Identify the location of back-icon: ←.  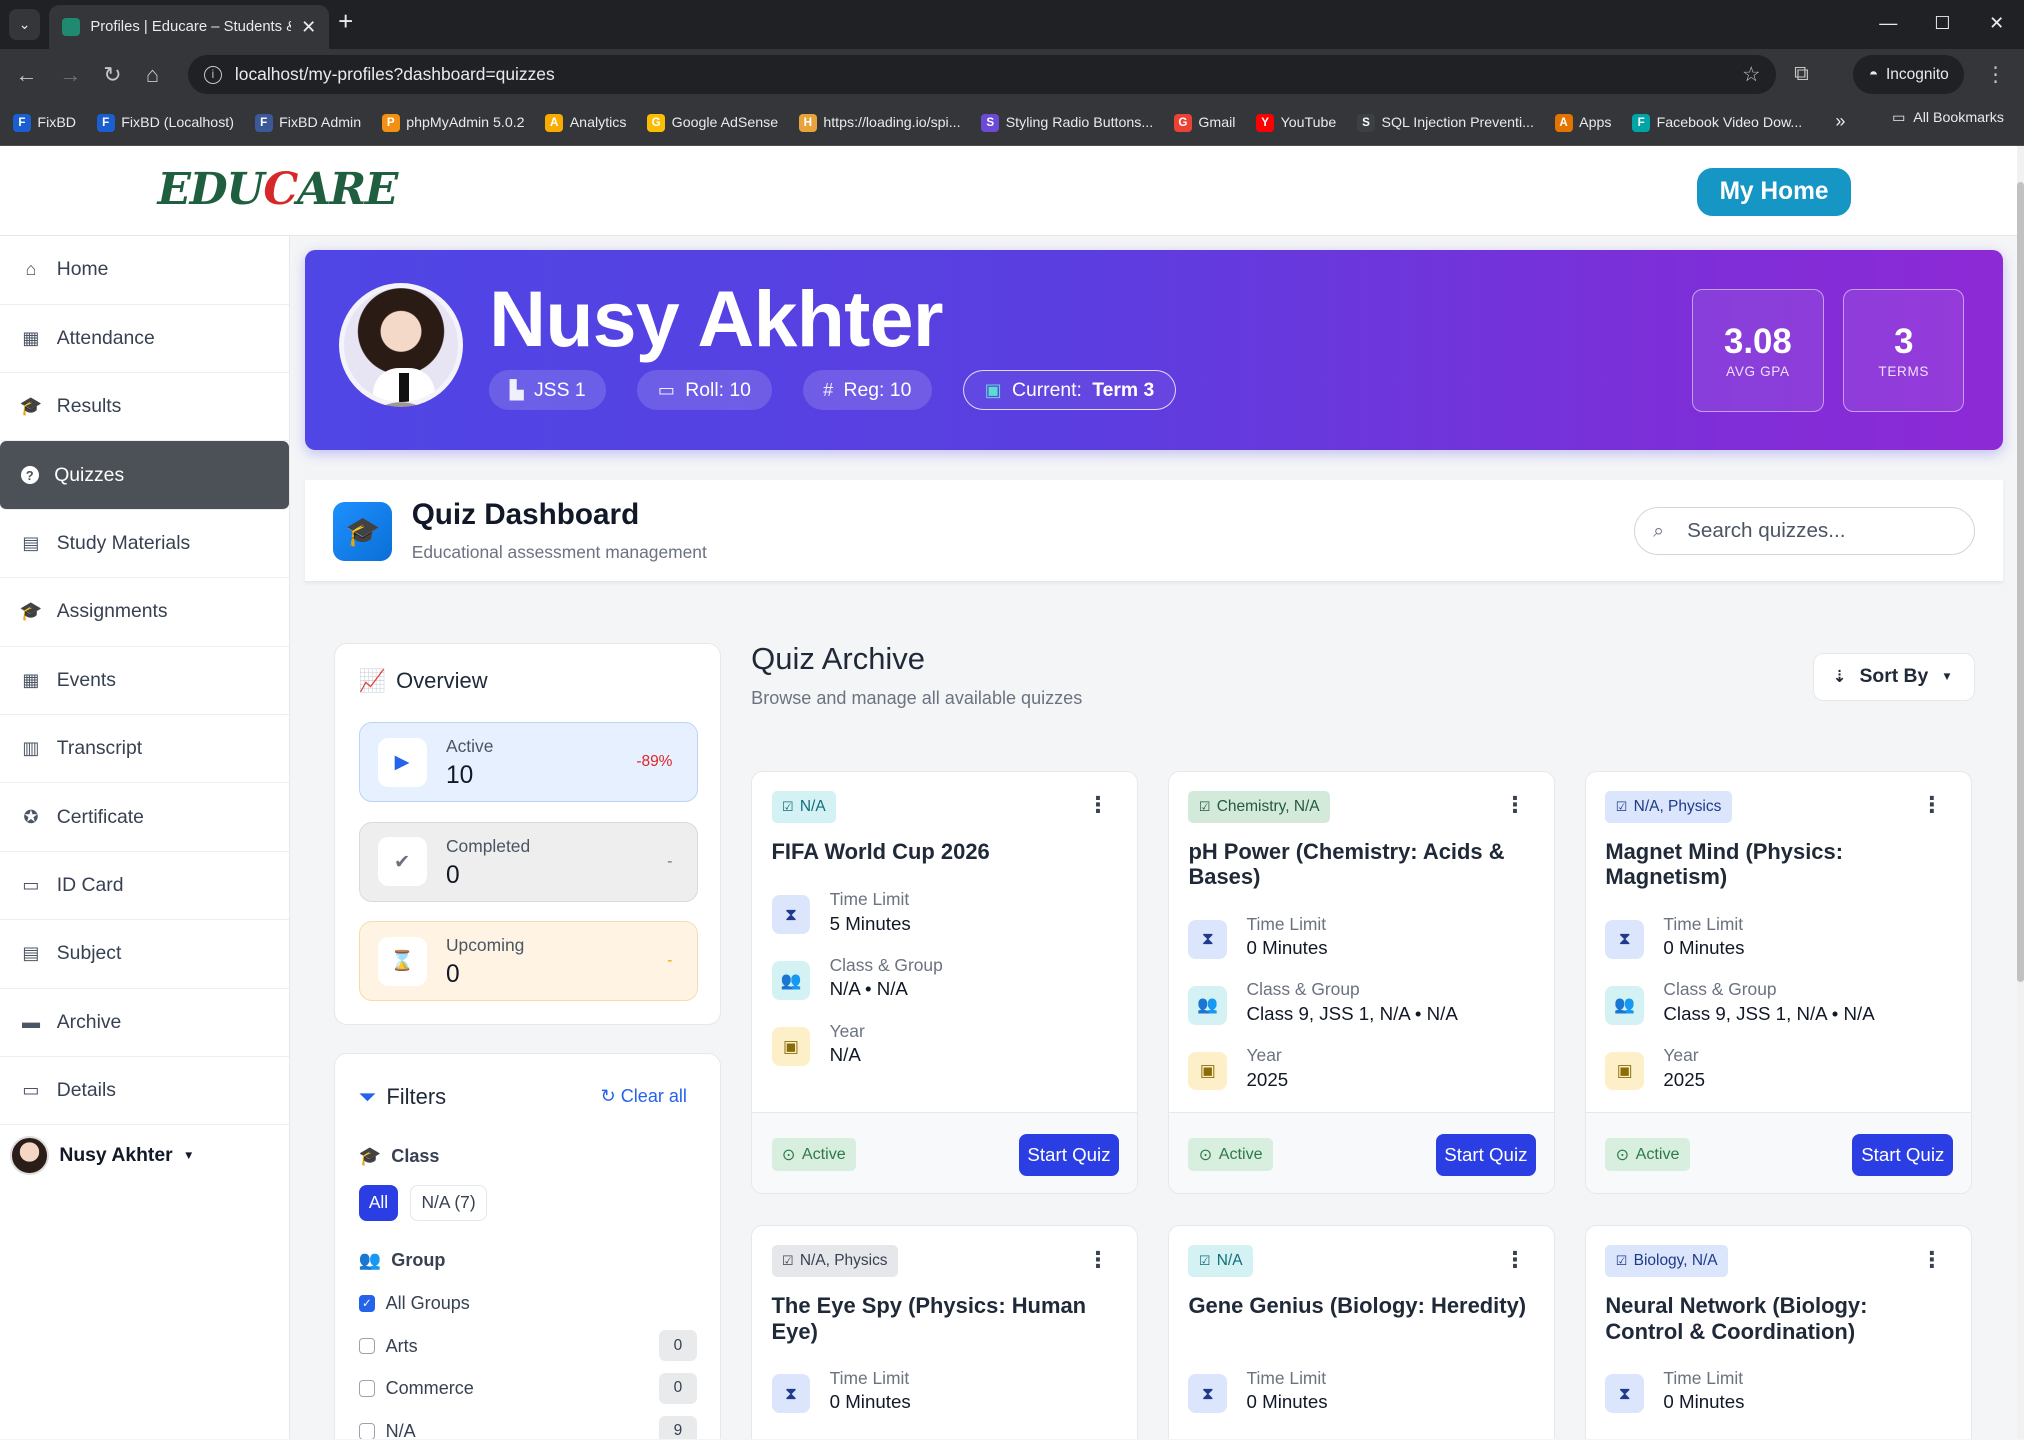
(26, 75).